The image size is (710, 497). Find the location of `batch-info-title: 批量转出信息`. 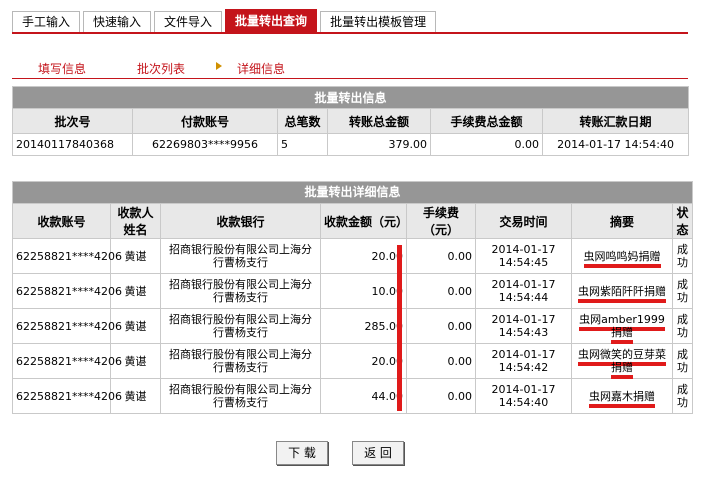

batch-info-title: 批量转出信息 is located at coordinates (350, 97).